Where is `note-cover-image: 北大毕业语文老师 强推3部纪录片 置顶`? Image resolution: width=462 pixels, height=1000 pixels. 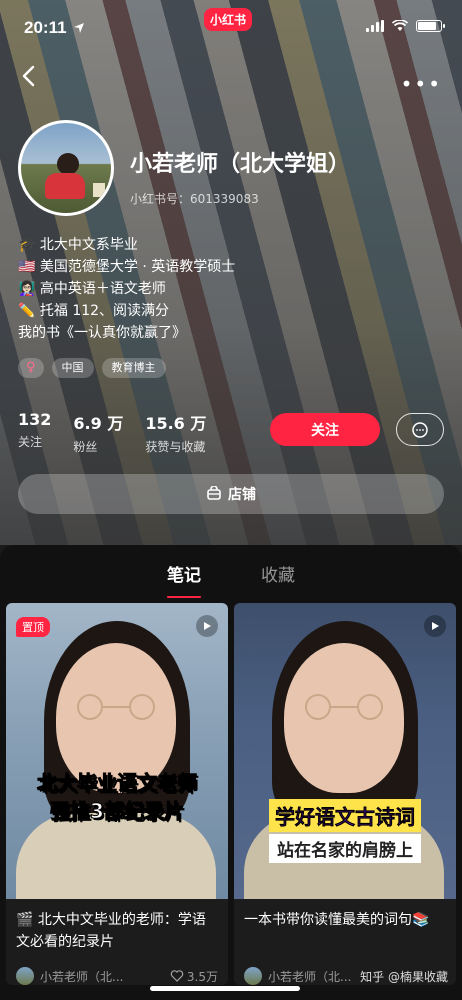 note-cover-image: 北大毕业语文老师 强推3部纪录片 置顶 is located at coordinates (117, 751).